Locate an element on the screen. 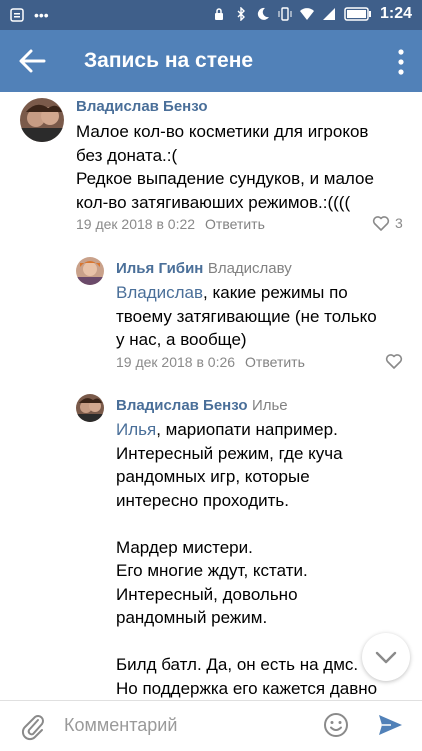 The height and width of the screenshot is (751, 422). comment-input is located at coordinates (184, 725).